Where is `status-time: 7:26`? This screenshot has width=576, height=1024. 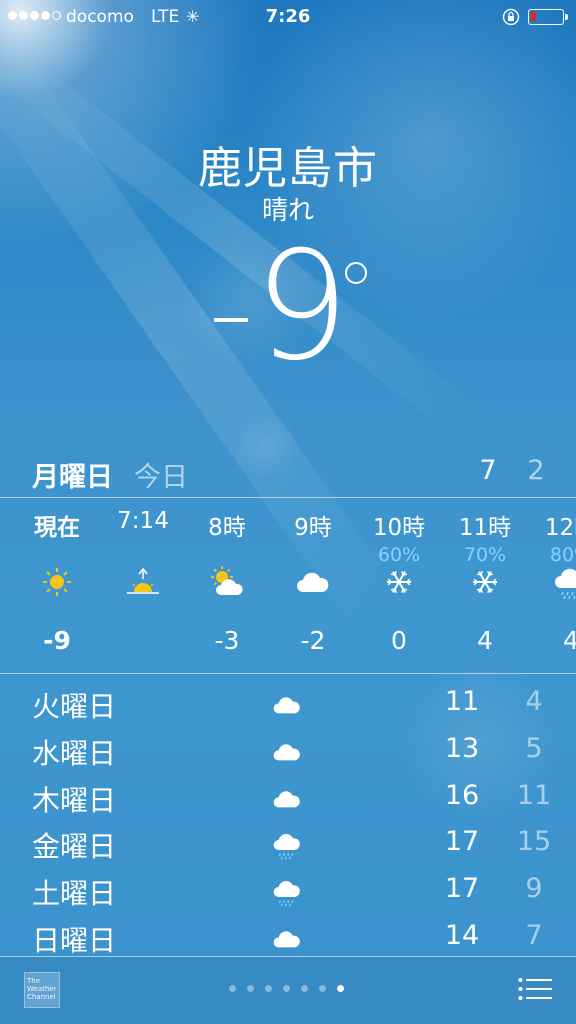 status-time: 7:26 is located at coordinates (288, 16).